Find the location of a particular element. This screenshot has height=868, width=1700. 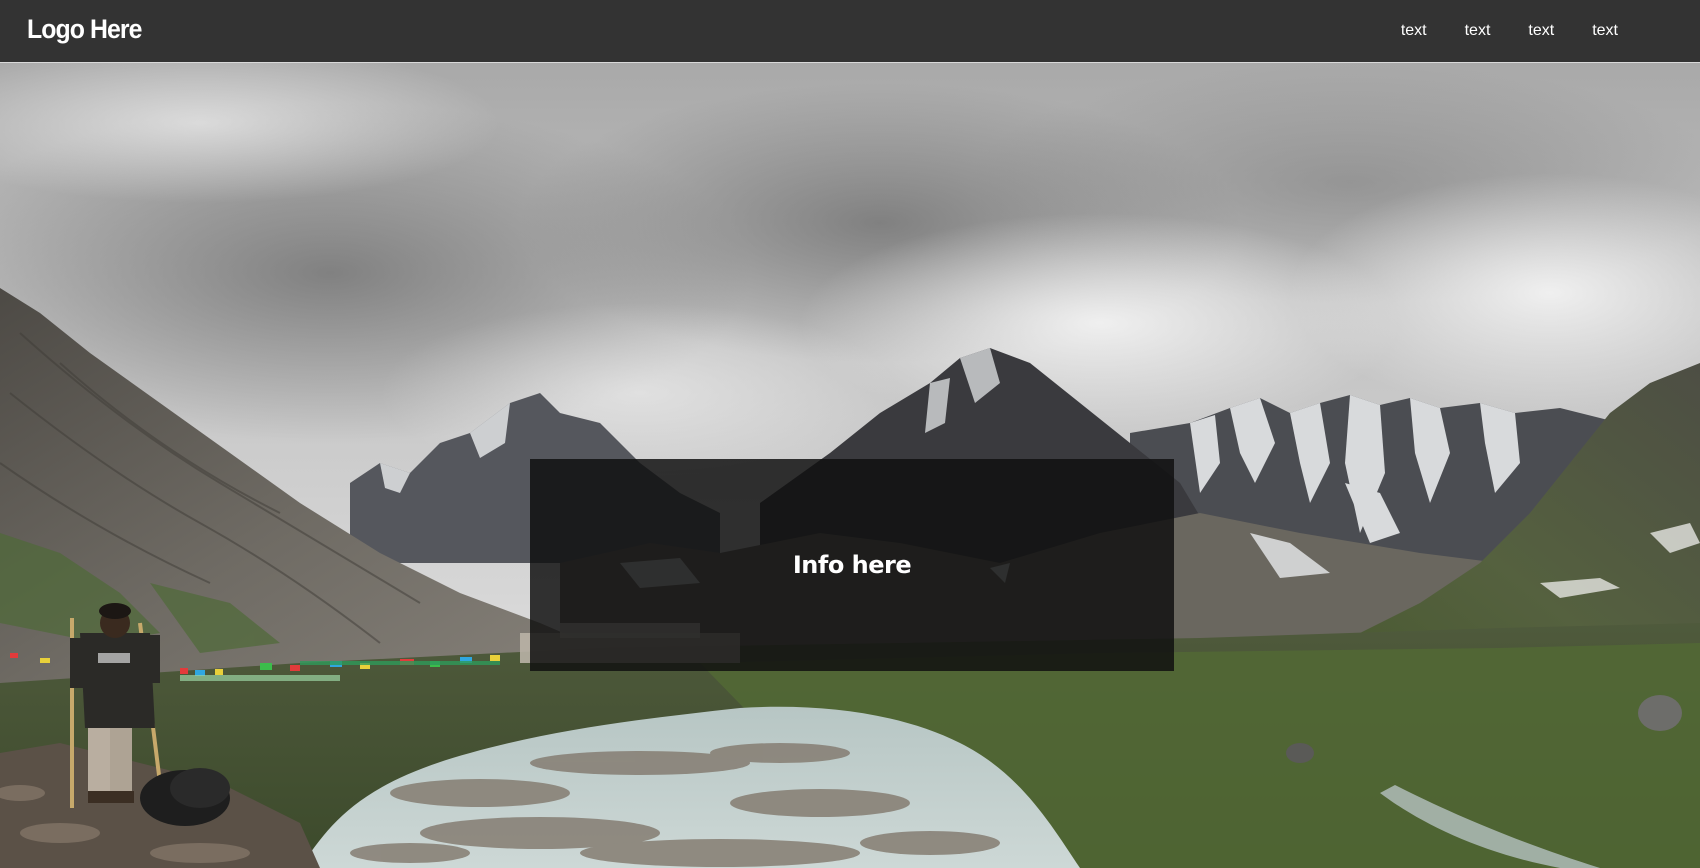

nav-link-2: text is located at coordinates (1478, 31).